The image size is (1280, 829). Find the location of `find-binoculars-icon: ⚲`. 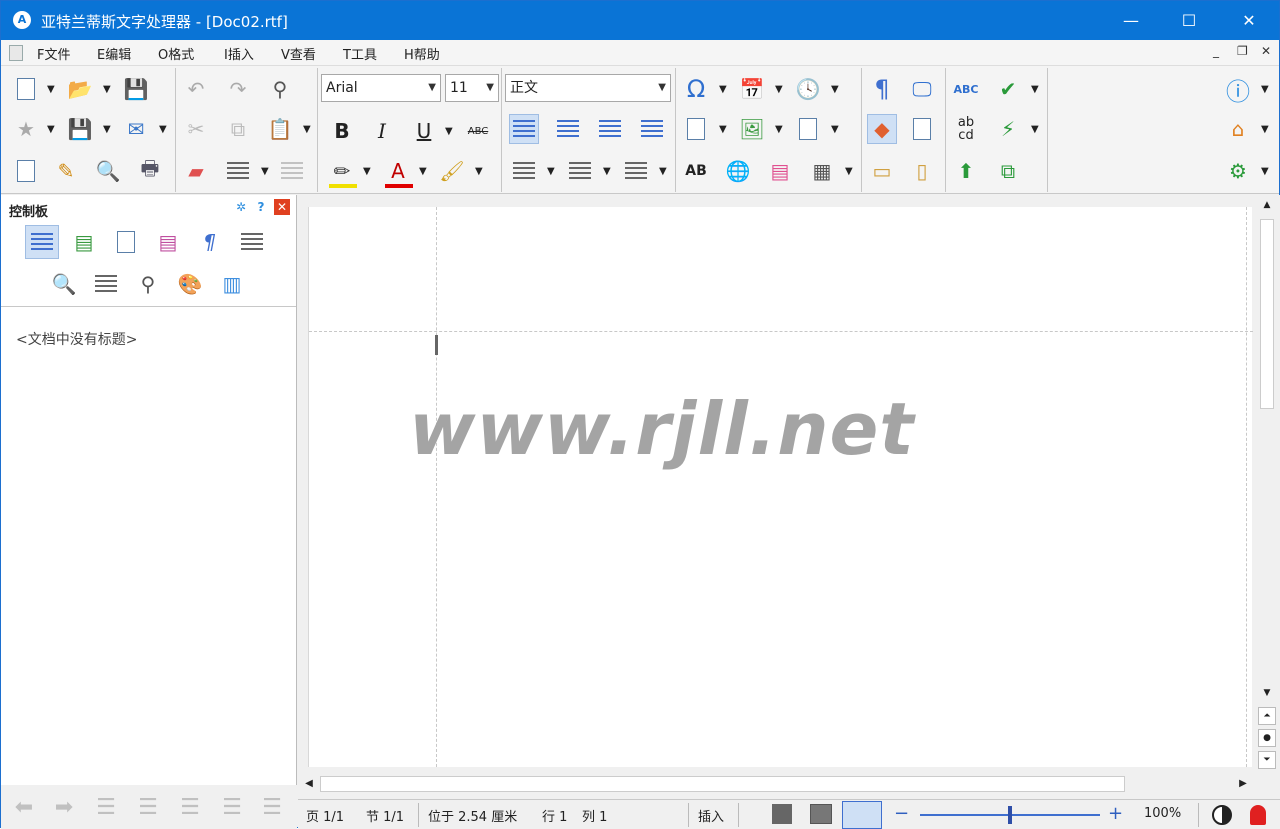

find-binoculars-icon: ⚲ is located at coordinates (280, 89).